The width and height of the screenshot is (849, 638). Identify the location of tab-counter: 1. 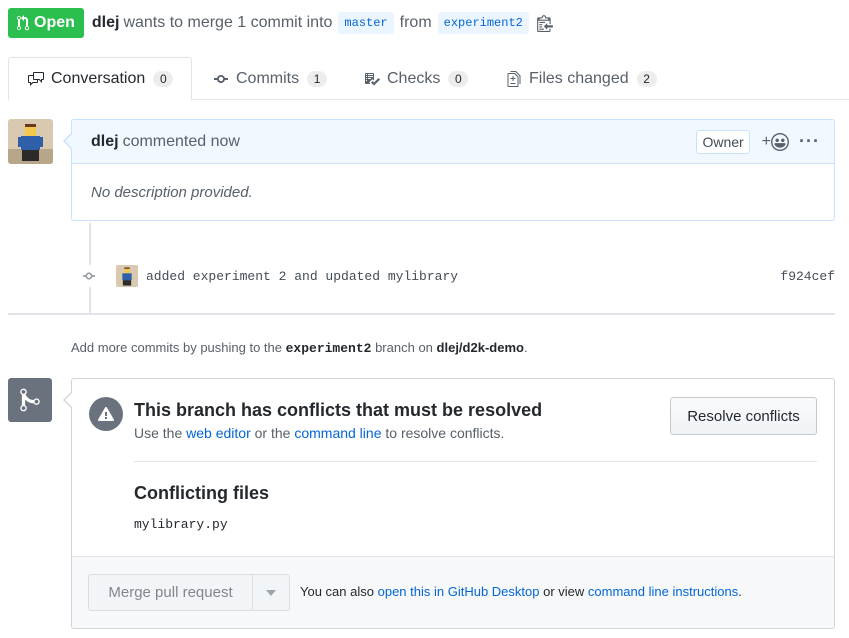
(317, 78).